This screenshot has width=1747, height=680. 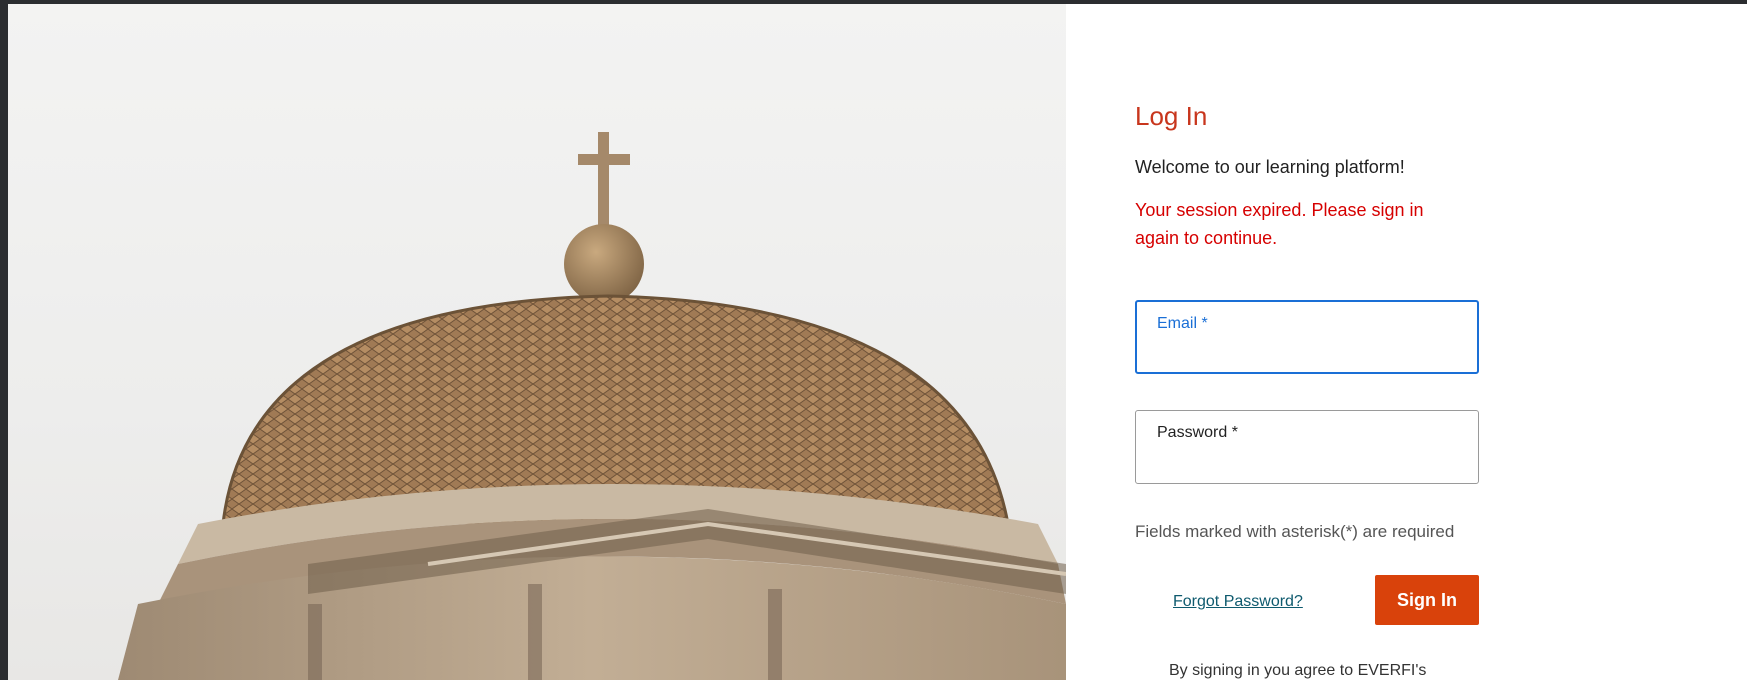 What do you see at coordinates (1270, 167) in the screenshot?
I see `welcome-message: Welcome to our learning platform!` at bounding box center [1270, 167].